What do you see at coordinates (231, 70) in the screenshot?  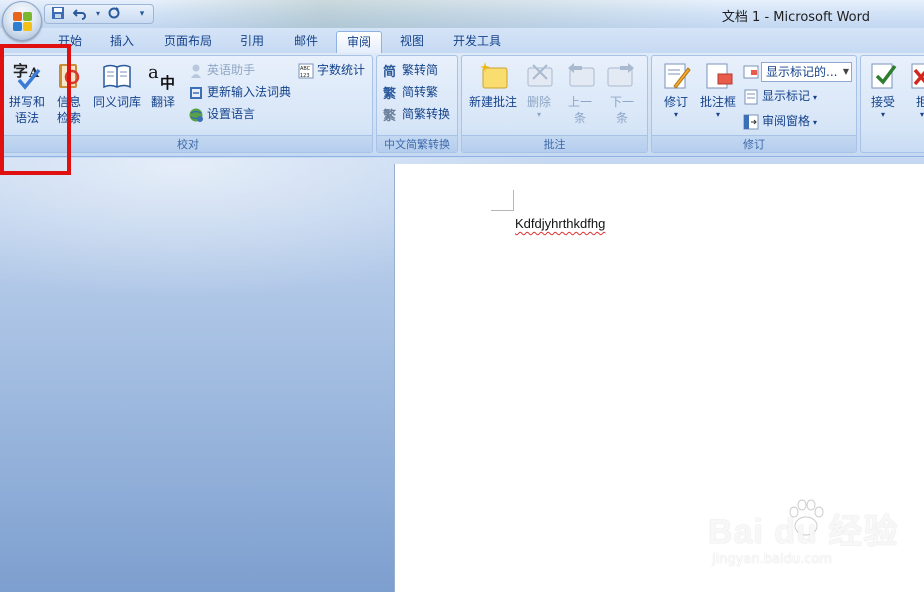 I see `english-assistant-label: 英语助手` at bounding box center [231, 70].